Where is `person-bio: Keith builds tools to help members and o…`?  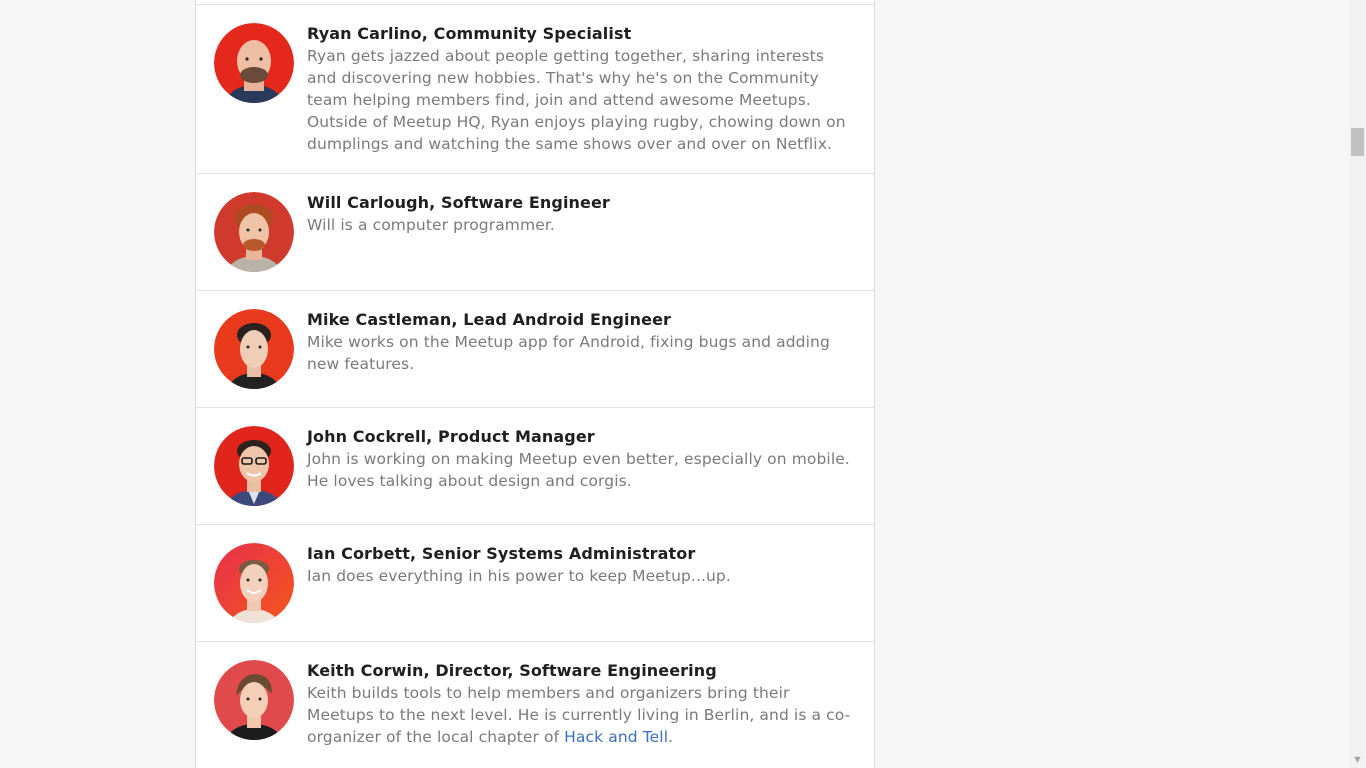 person-bio: Keith builds tools to help members and o… is located at coordinates (581, 715).